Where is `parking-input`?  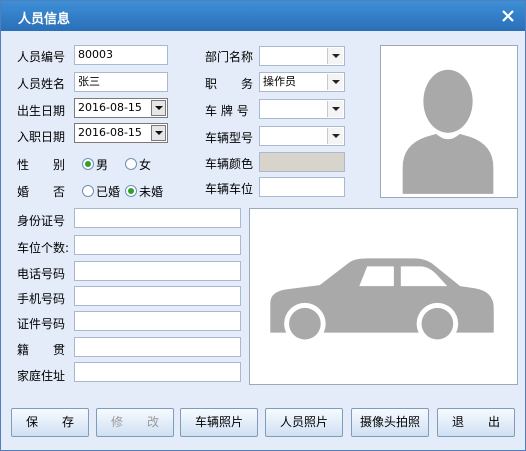 parking-input is located at coordinates (302, 187).